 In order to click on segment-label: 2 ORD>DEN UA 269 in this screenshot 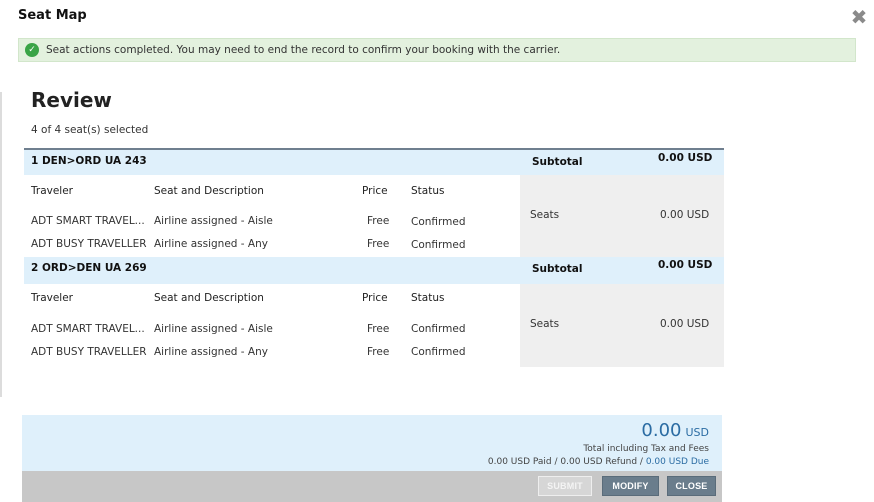, I will do `click(89, 268)`.